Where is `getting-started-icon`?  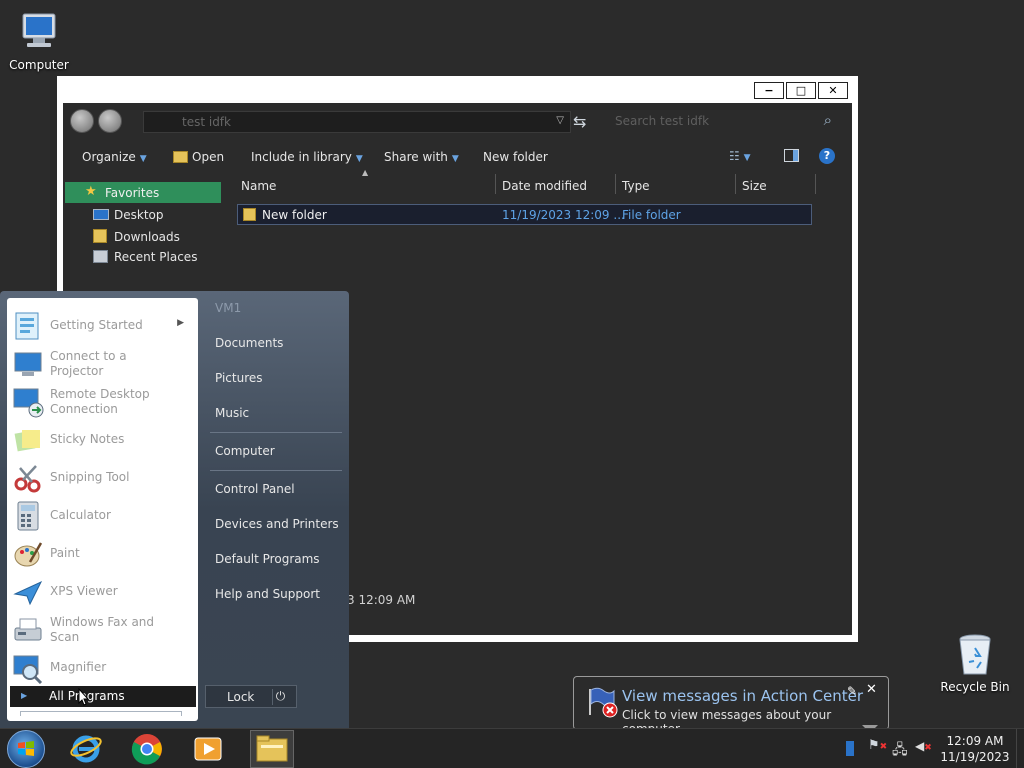 getting-started-icon is located at coordinates (28, 326).